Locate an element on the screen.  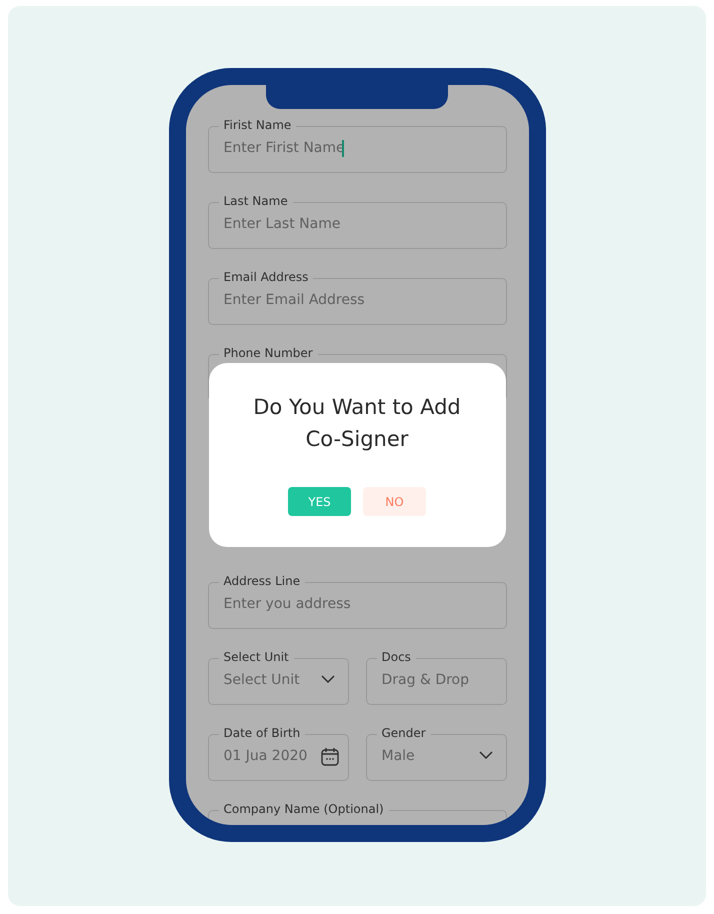
dialog-title: Do You Want to Add Co-Signer is located at coordinates (357, 423).